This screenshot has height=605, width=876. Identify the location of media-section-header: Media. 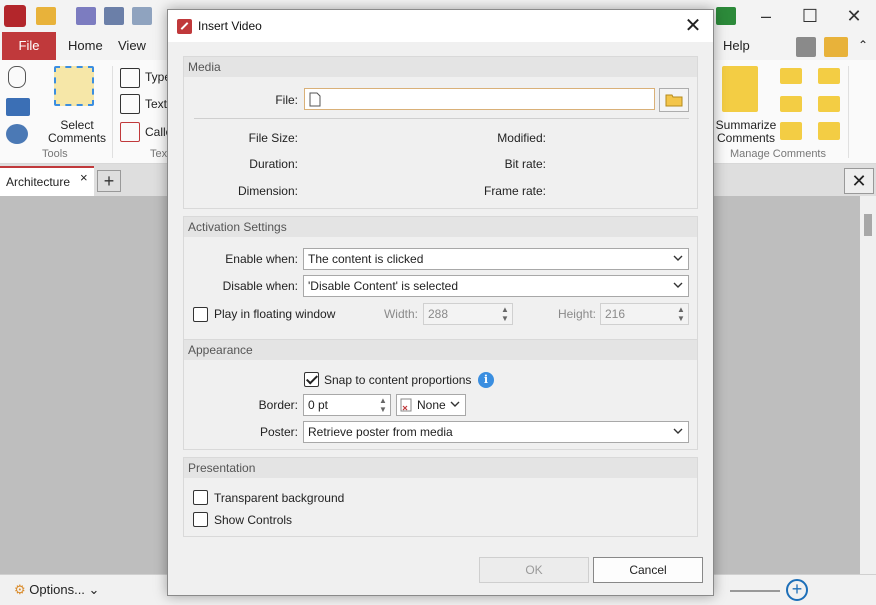
(440, 67).